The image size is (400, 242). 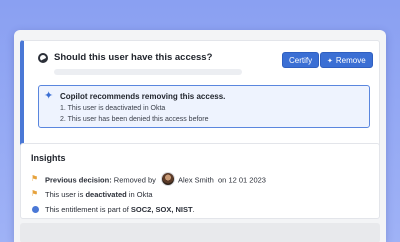 What do you see at coordinates (106, 194) in the screenshot?
I see `status-state: deactivated` at bounding box center [106, 194].